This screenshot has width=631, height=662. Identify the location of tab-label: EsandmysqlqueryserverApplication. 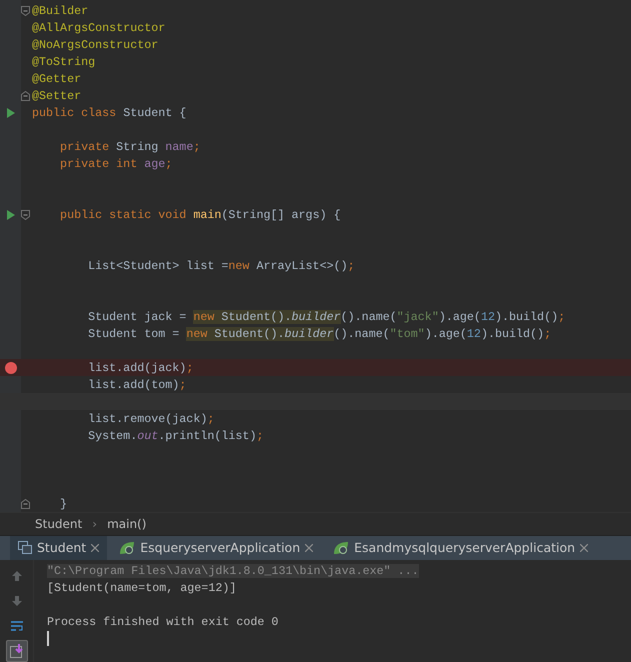
(465, 548).